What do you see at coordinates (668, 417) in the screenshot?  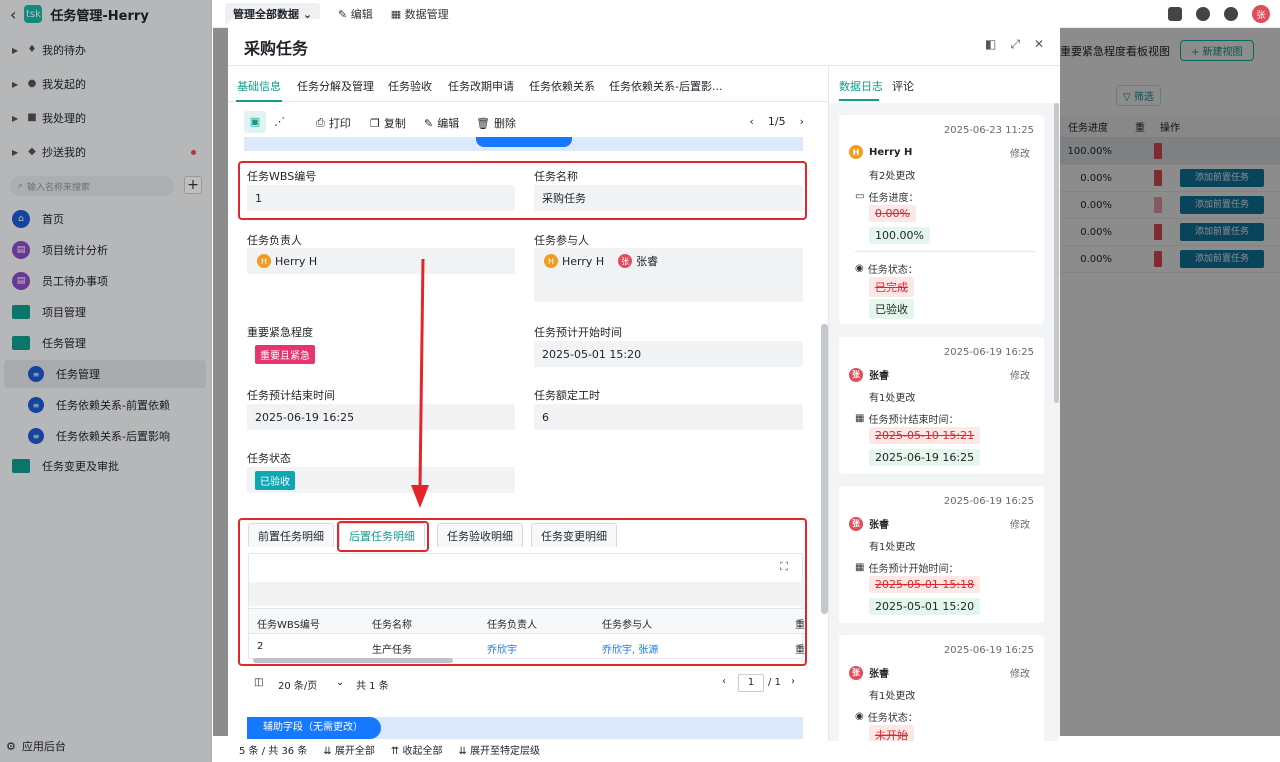 I see `hours-field: 6` at bounding box center [668, 417].